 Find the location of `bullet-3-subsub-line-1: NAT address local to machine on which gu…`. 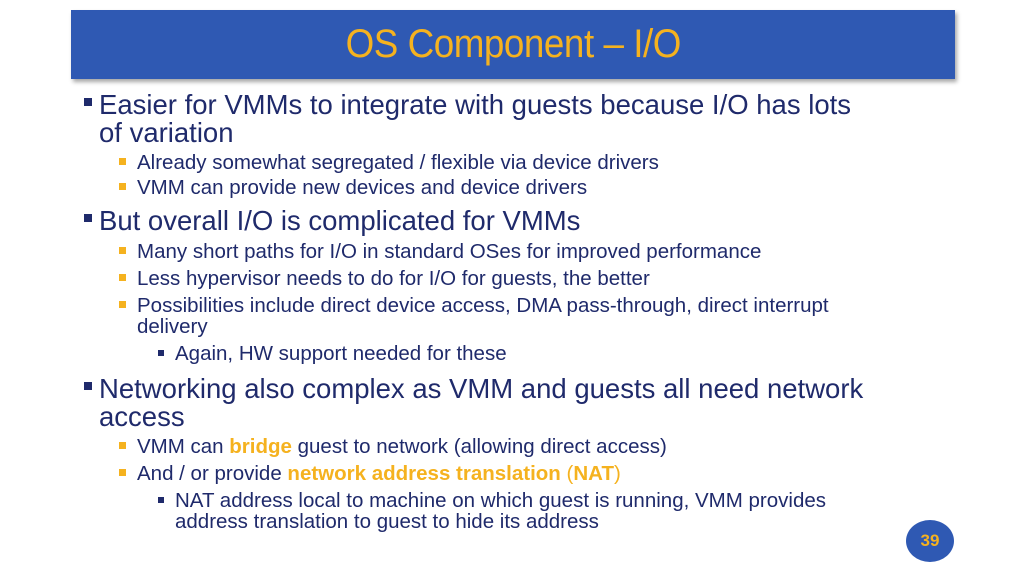

bullet-3-subsub-line-1: NAT address local to machine on which gu… is located at coordinates (500, 500).